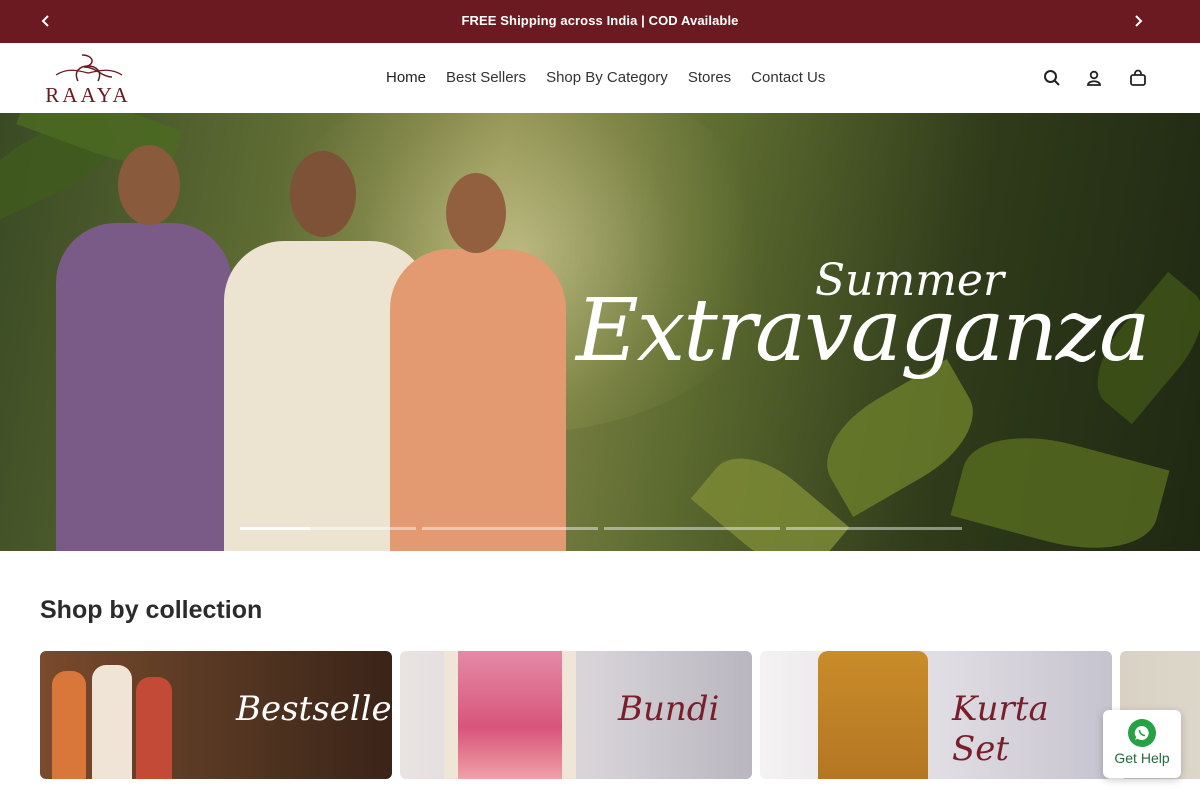 The image size is (1200, 800). What do you see at coordinates (478, 400) in the screenshot?
I see `model-peach-kurta` at bounding box center [478, 400].